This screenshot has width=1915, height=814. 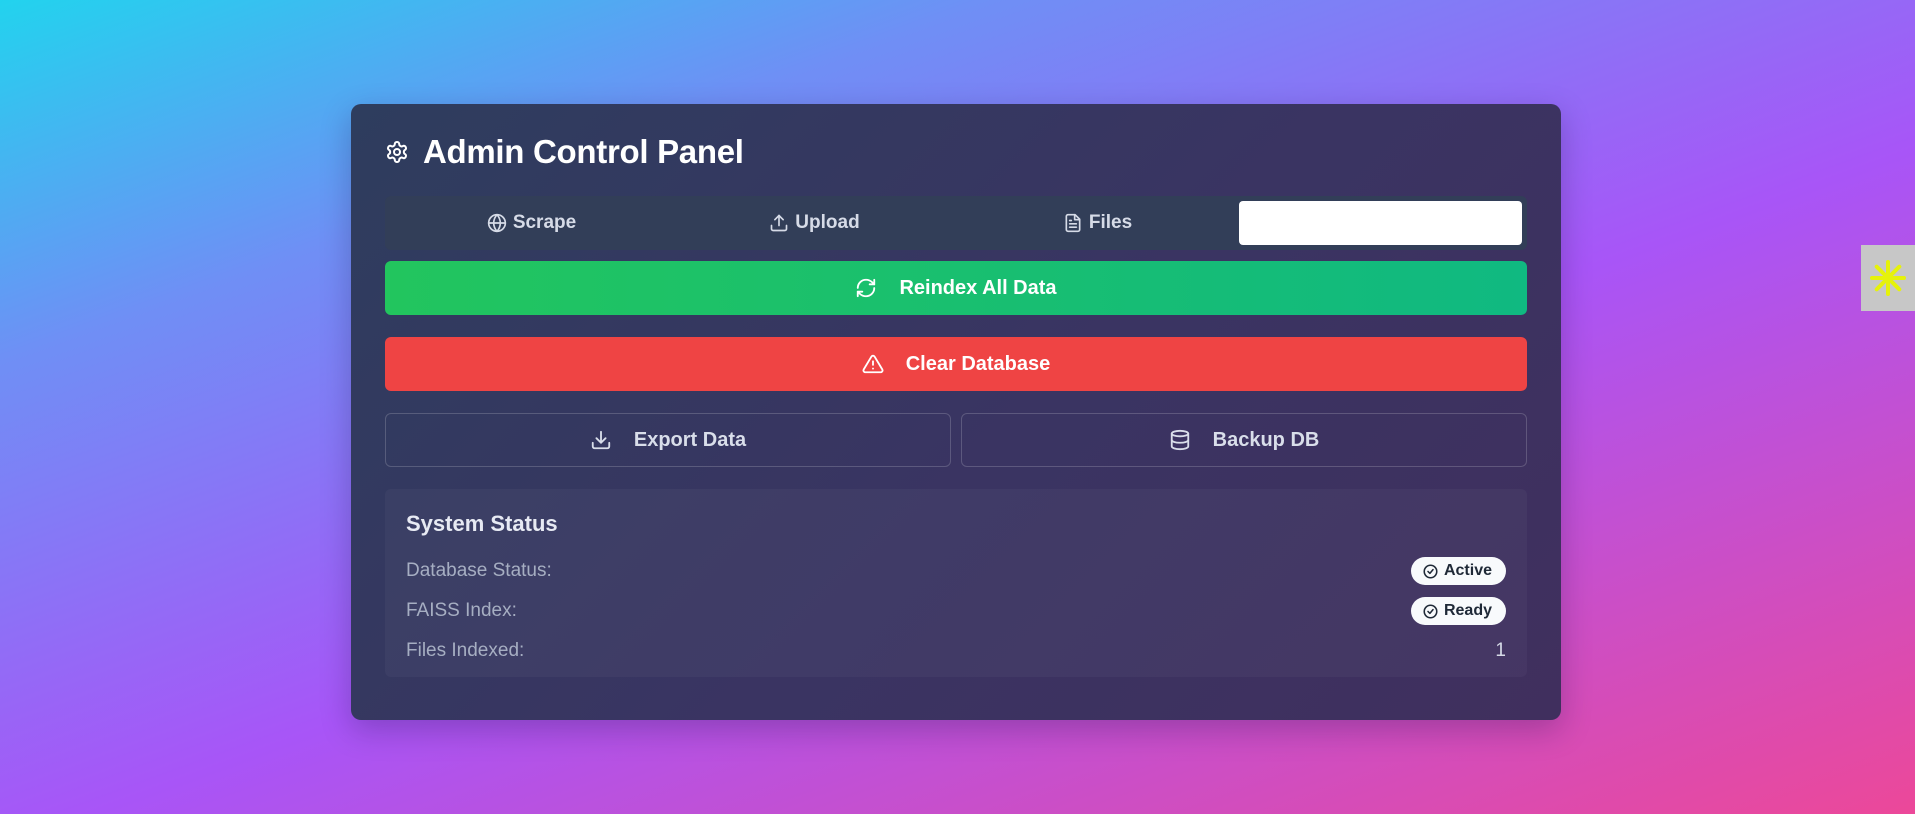 What do you see at coordinates (1467, 570) in the screenshot?
I see `status-badge-label: Active` at bounding box center [1467, 570].